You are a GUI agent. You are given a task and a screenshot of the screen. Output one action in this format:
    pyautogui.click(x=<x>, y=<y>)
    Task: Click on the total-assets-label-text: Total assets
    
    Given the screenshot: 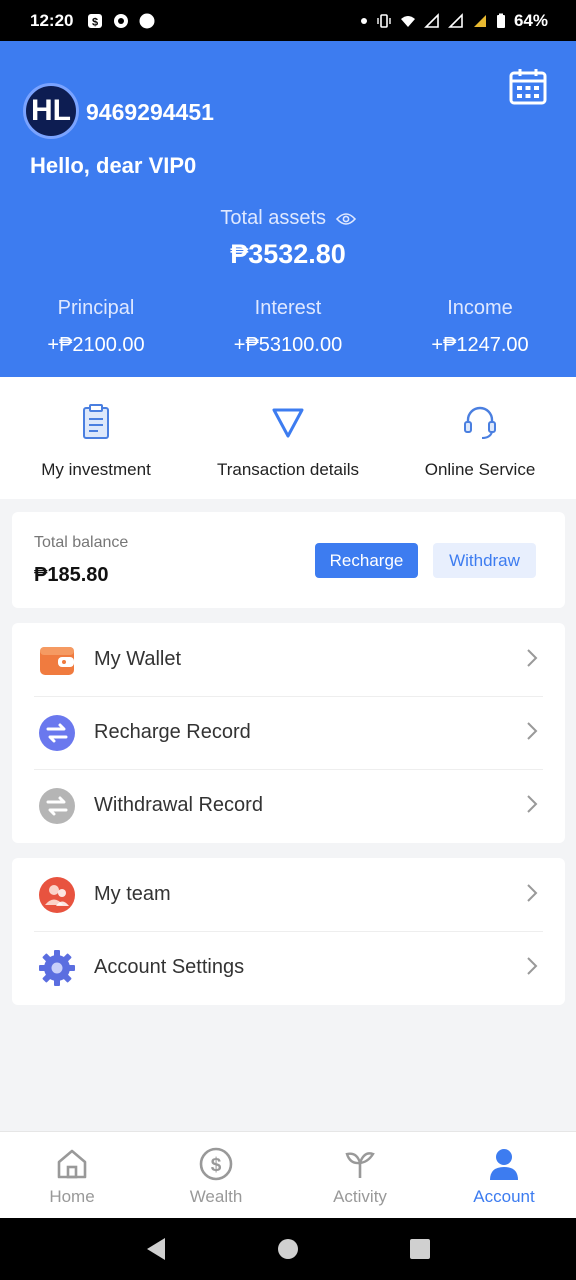 What is the action you would take?
    pyautogui.click(x=273, y=218)
    